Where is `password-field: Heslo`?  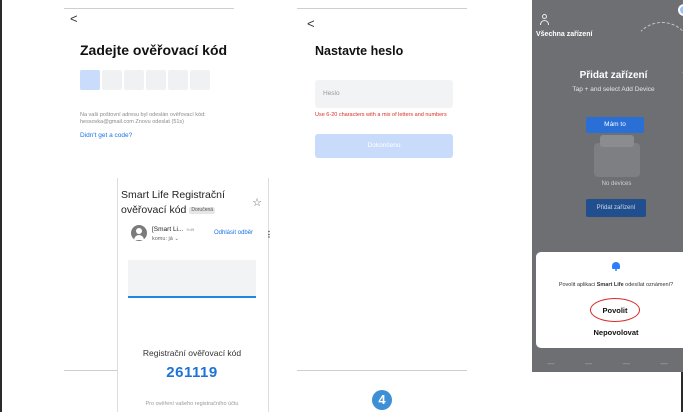
password-field: Heslo is located at coordinates (384, 94).